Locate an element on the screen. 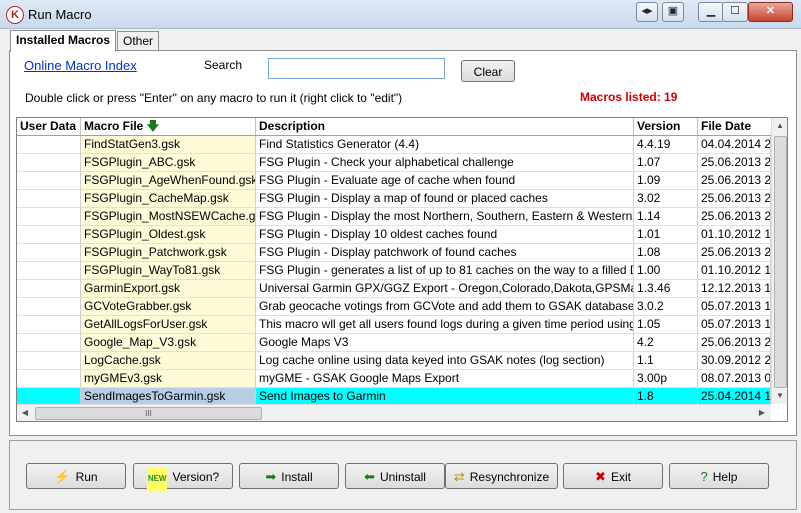 The height and width of the screenshot is (513, 801). cell-version: 3.0.2 is located at coordinates (666, 307).